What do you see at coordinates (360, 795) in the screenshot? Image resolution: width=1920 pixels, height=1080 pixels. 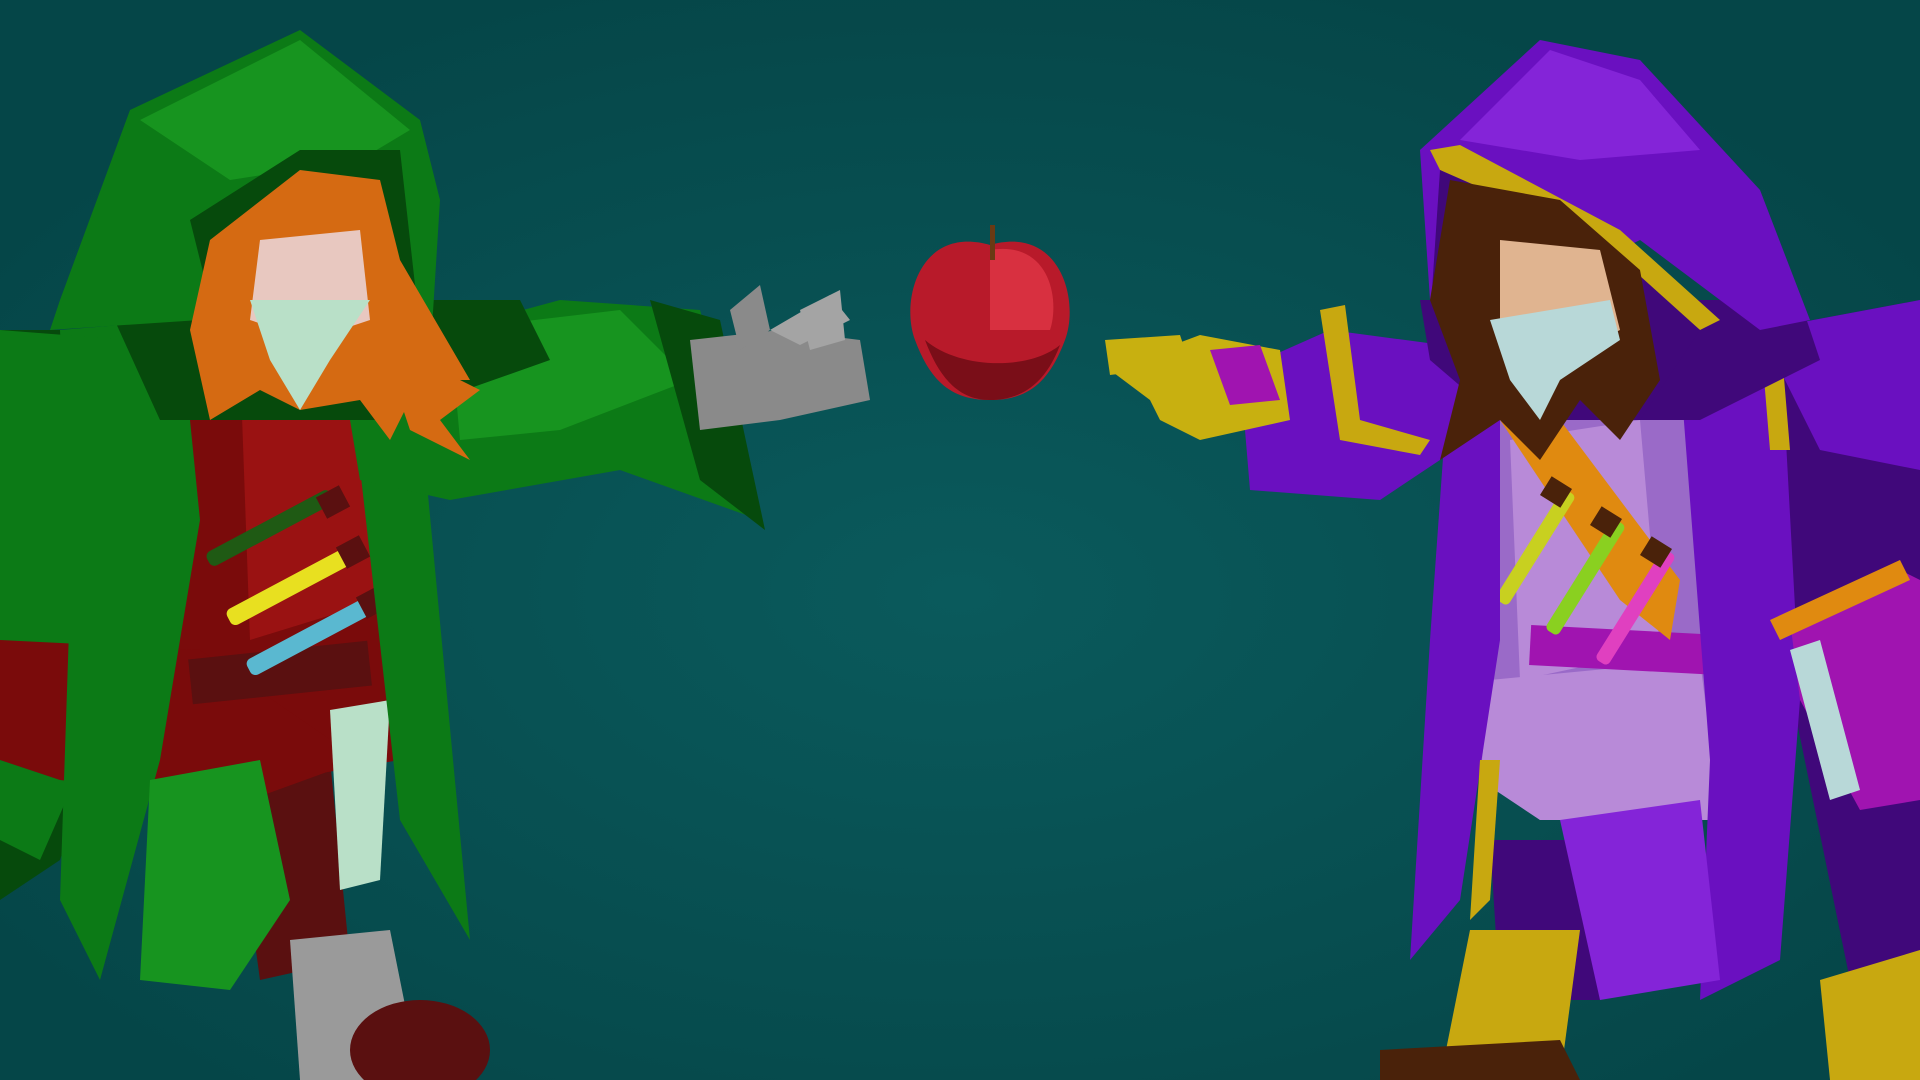 I see `green-leg-wrap` at bounding box center [360, 795].